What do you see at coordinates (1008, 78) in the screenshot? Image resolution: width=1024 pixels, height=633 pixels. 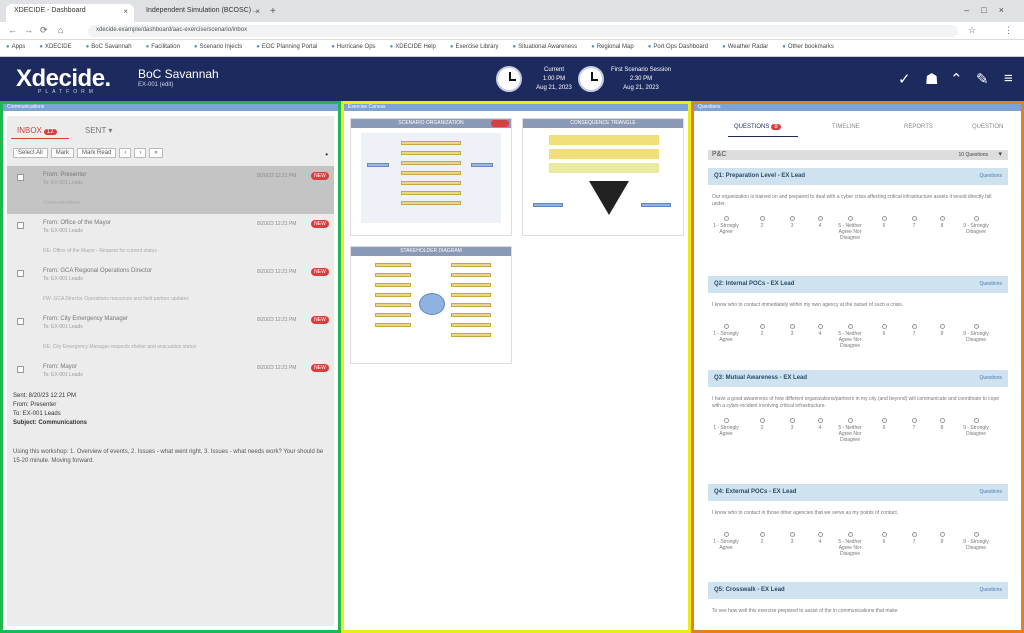 I see `menu-icon: ≡` at bounding box center [1008, 78].